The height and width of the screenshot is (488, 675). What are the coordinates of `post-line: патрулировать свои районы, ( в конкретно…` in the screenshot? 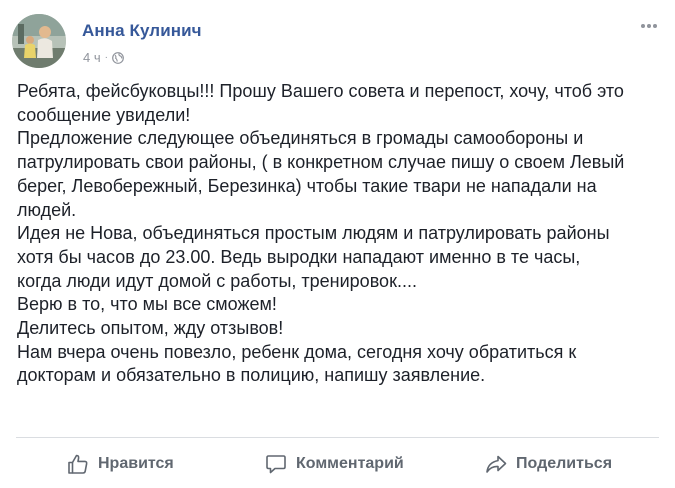 It's located at (321, 162).